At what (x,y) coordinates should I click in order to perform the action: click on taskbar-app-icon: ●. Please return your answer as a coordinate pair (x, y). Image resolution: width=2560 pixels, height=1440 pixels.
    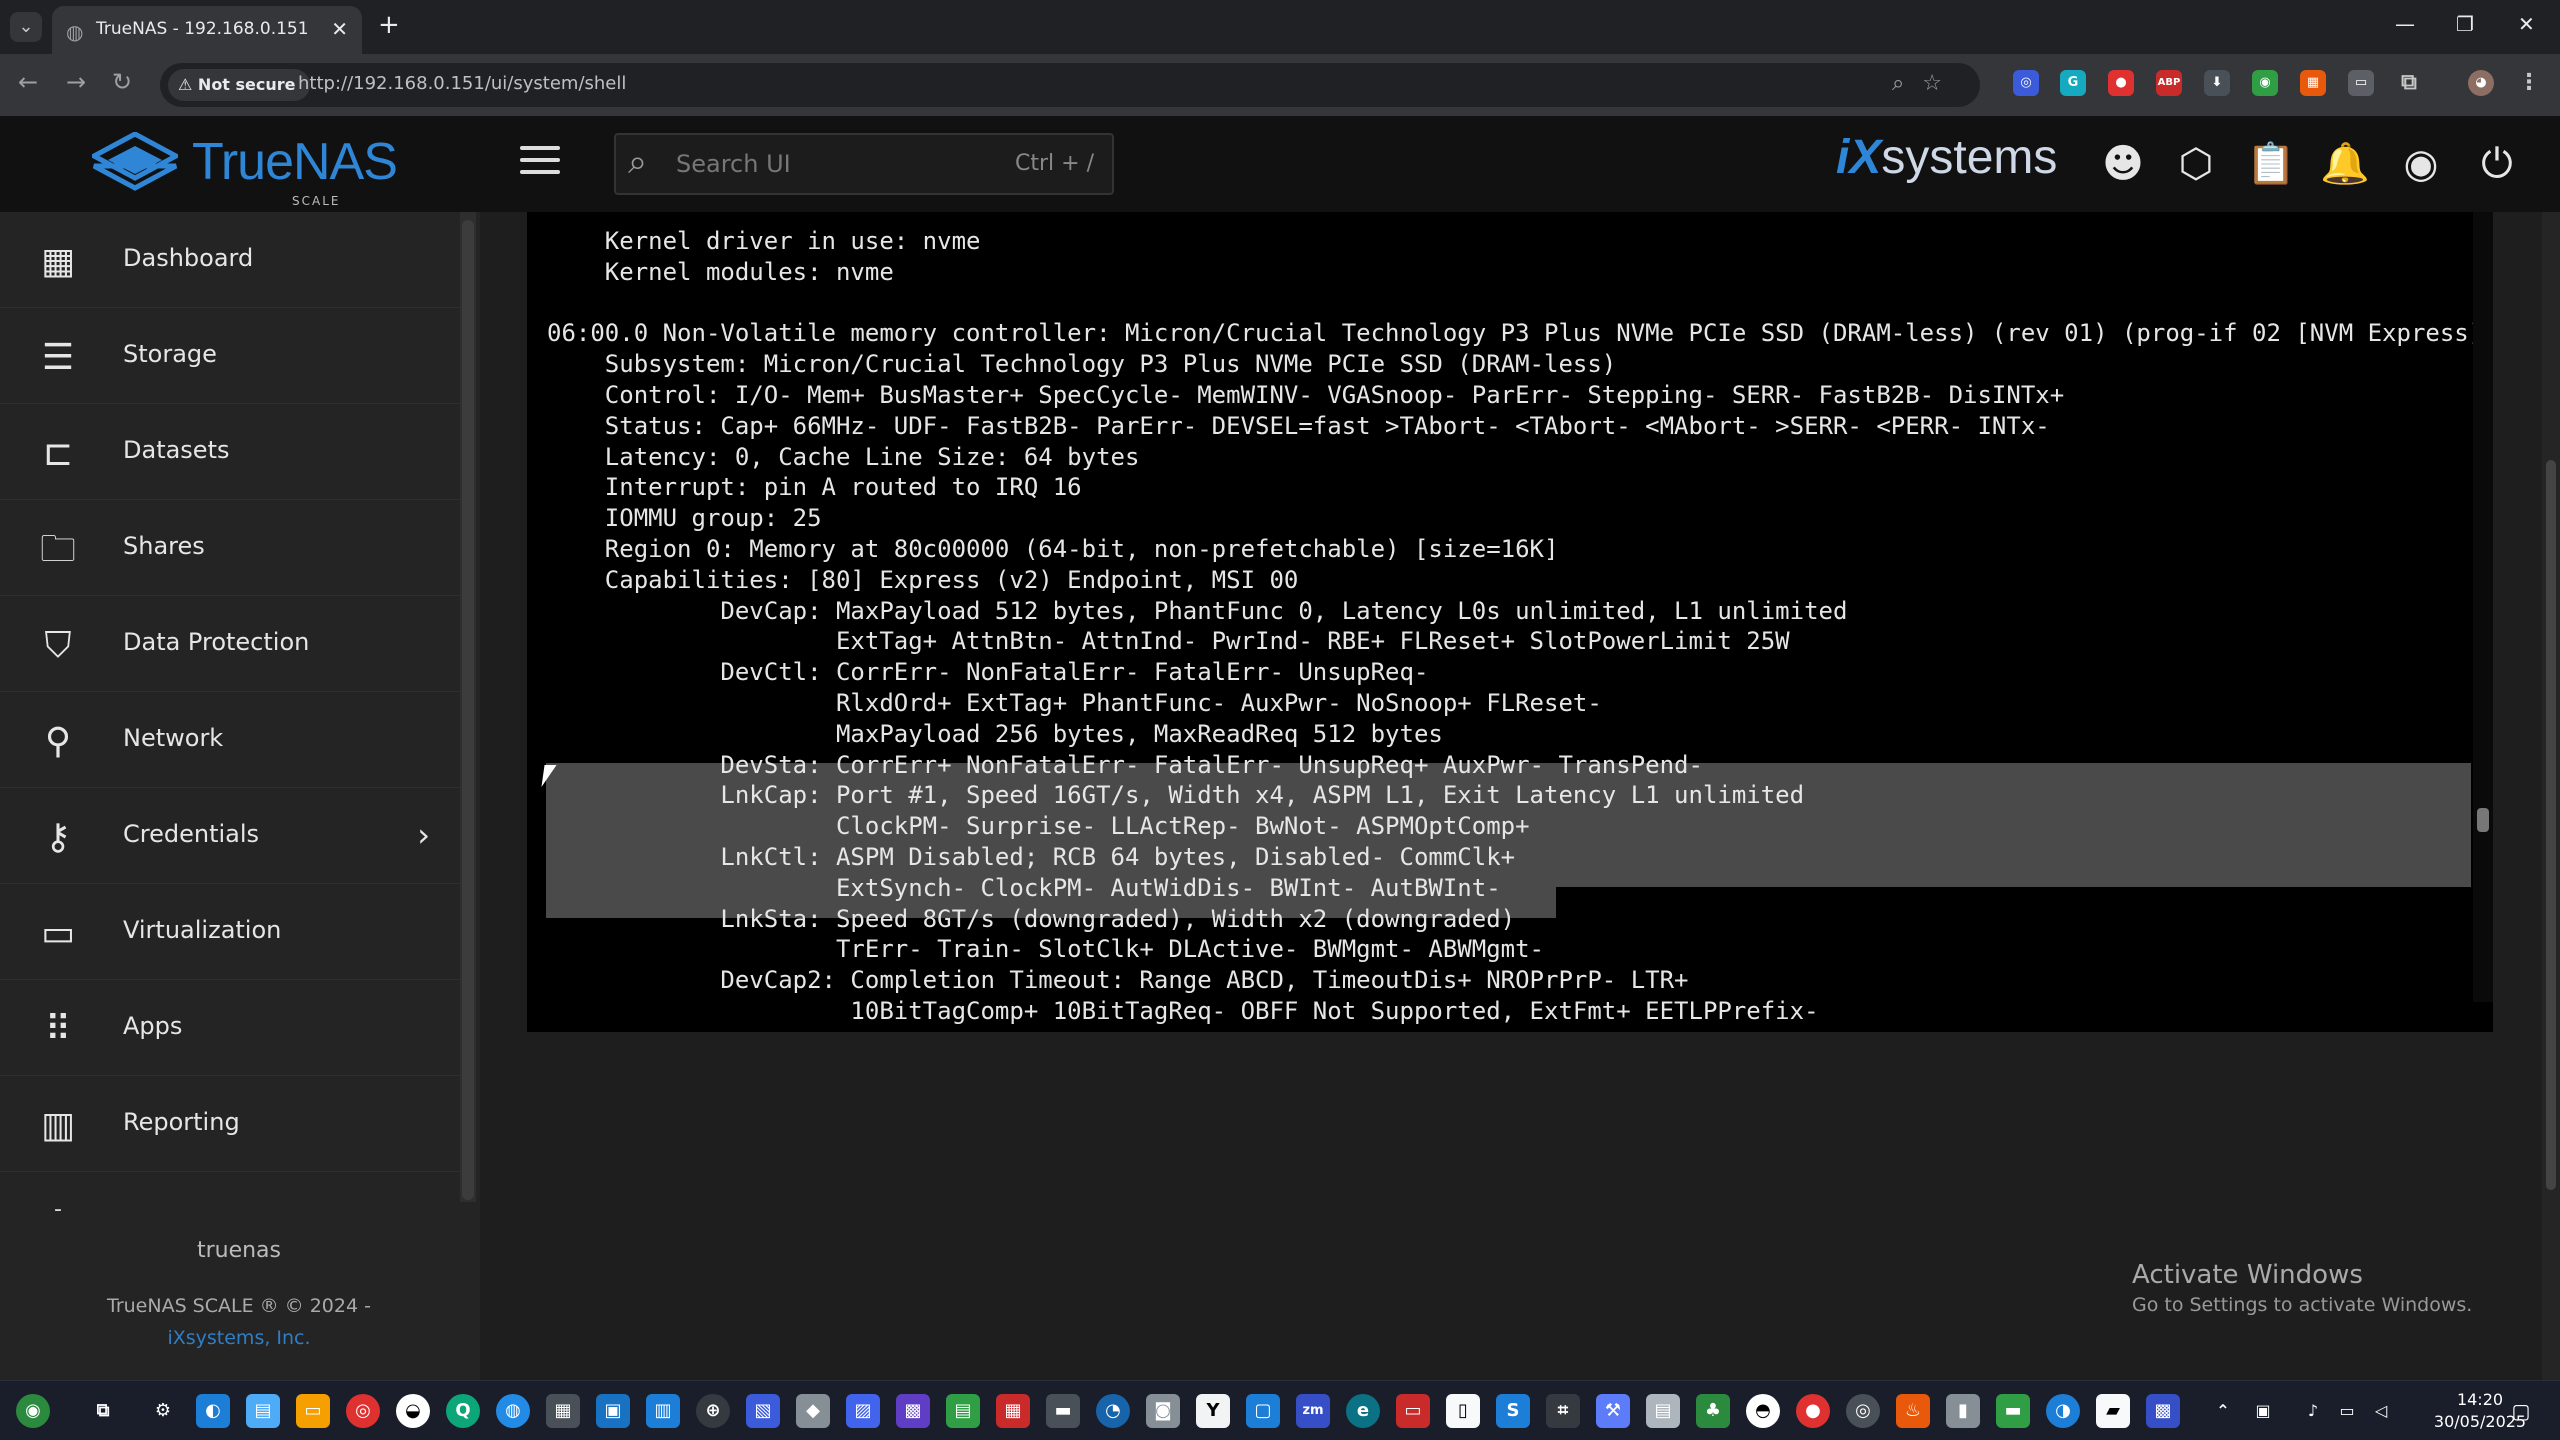
    Looking at the image, I should click on (1813, 1411).